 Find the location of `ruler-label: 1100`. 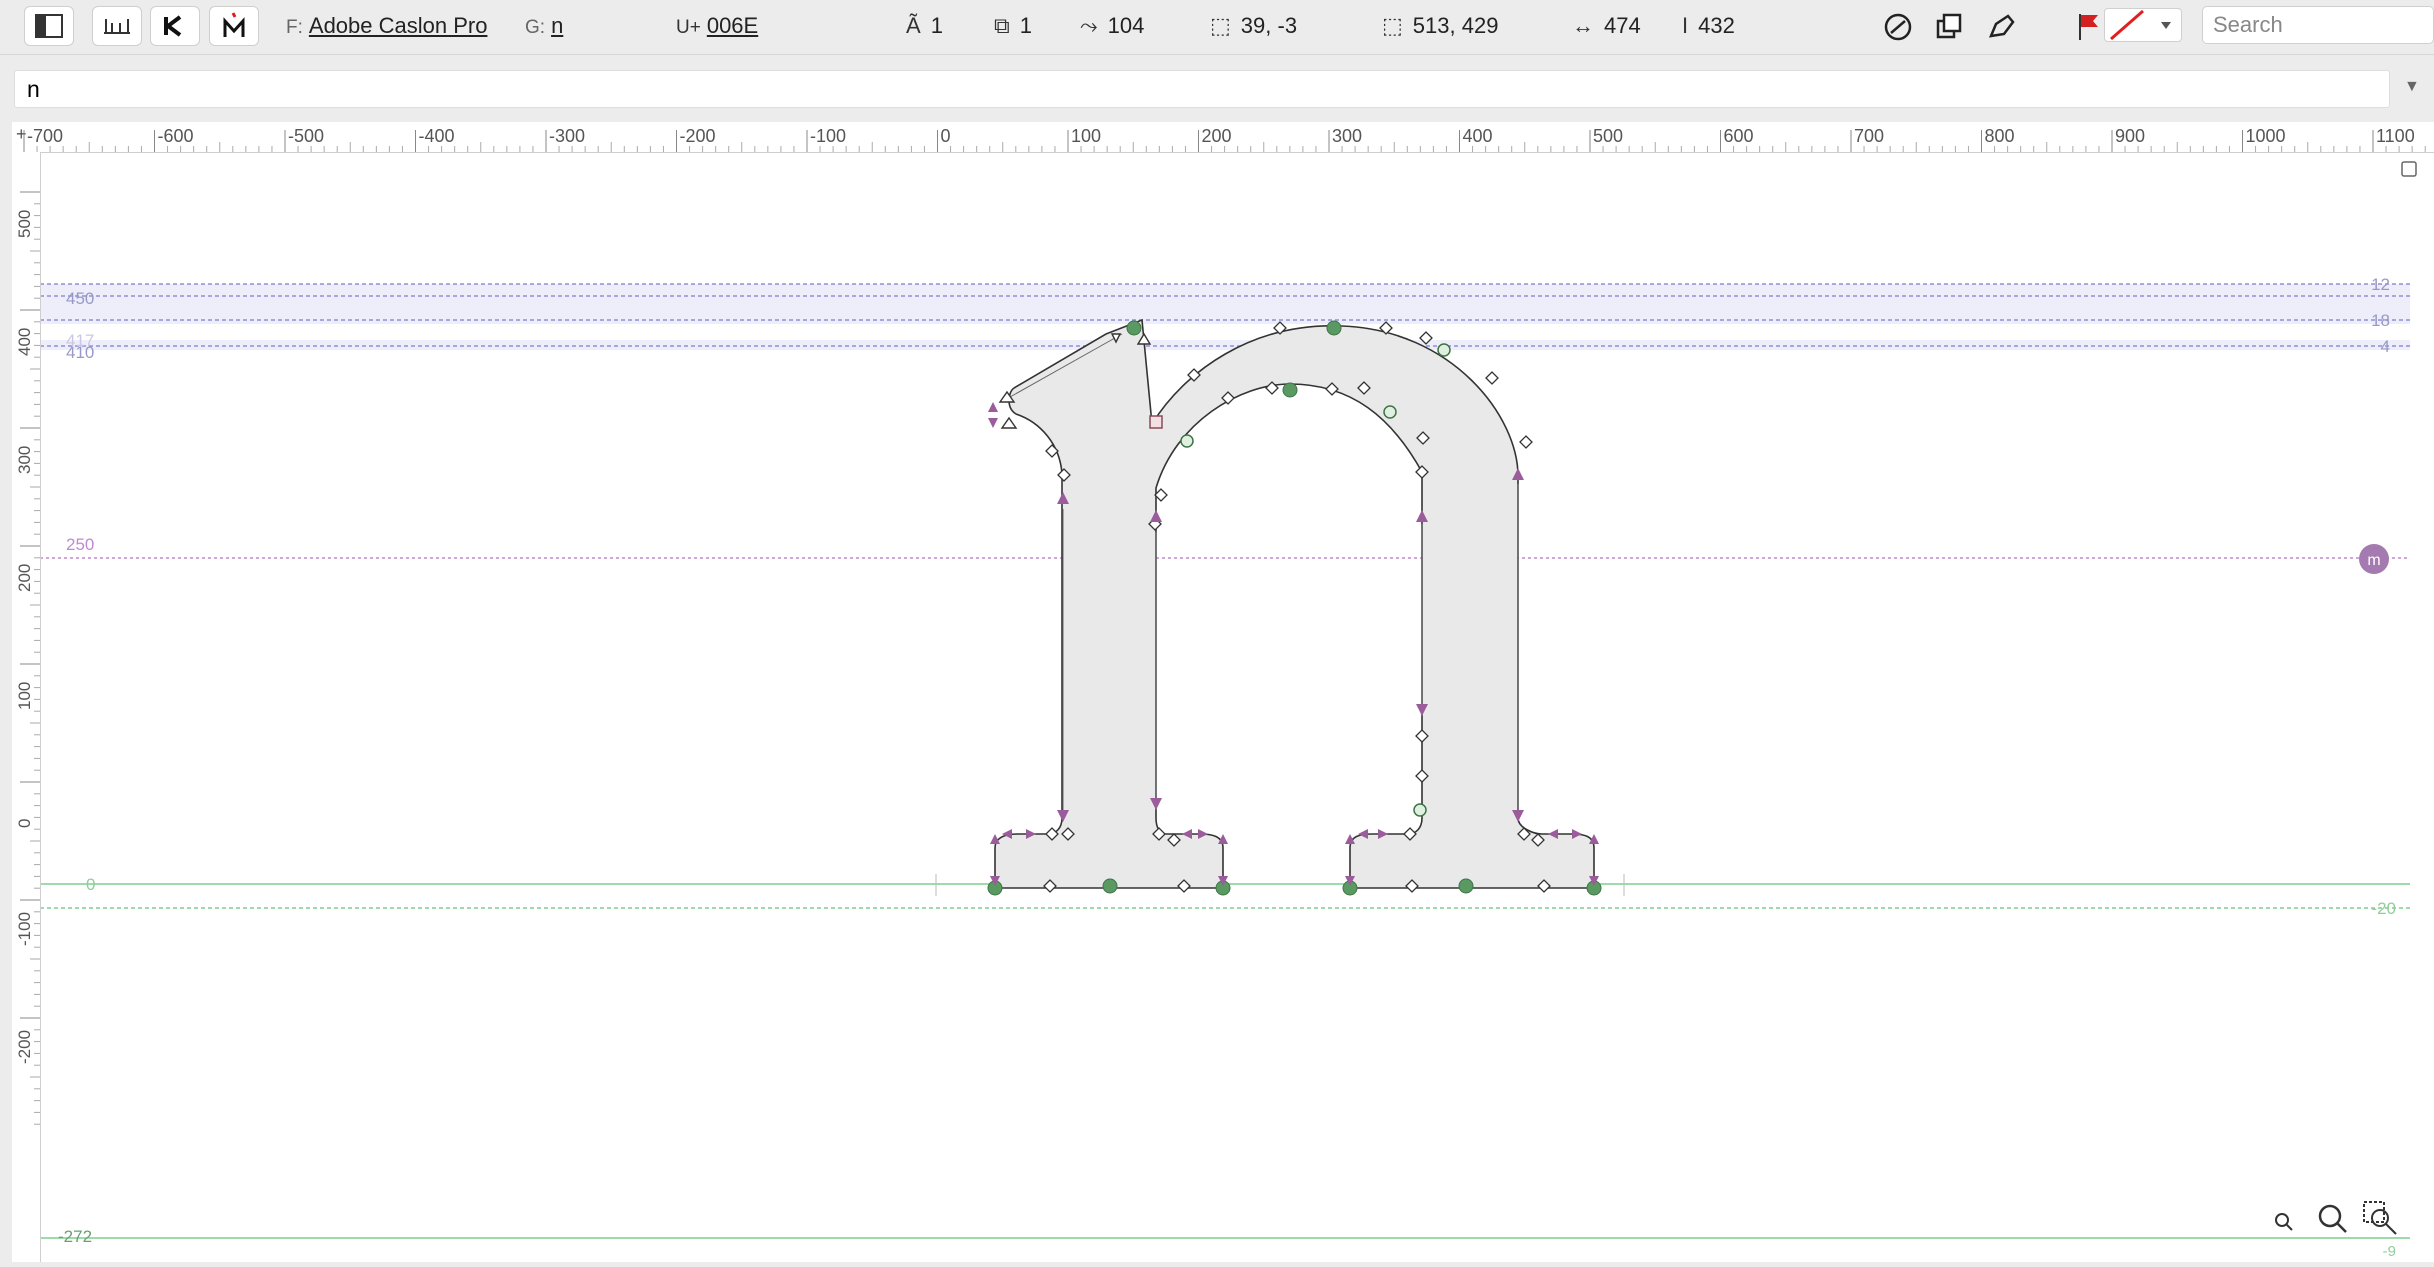

ruler-label: 1100 is located at coordinates (2395, 136).